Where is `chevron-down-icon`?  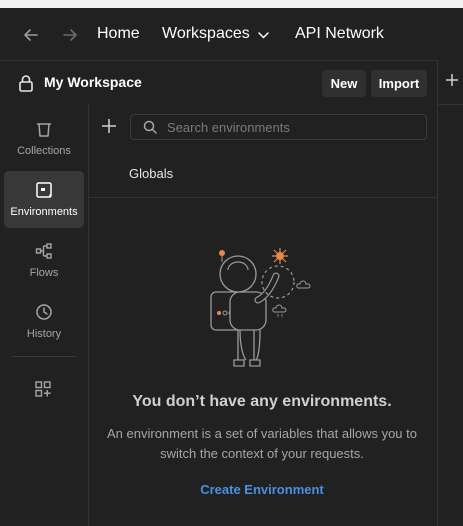
chevron-down-icon is located at coordinates (263, 35).